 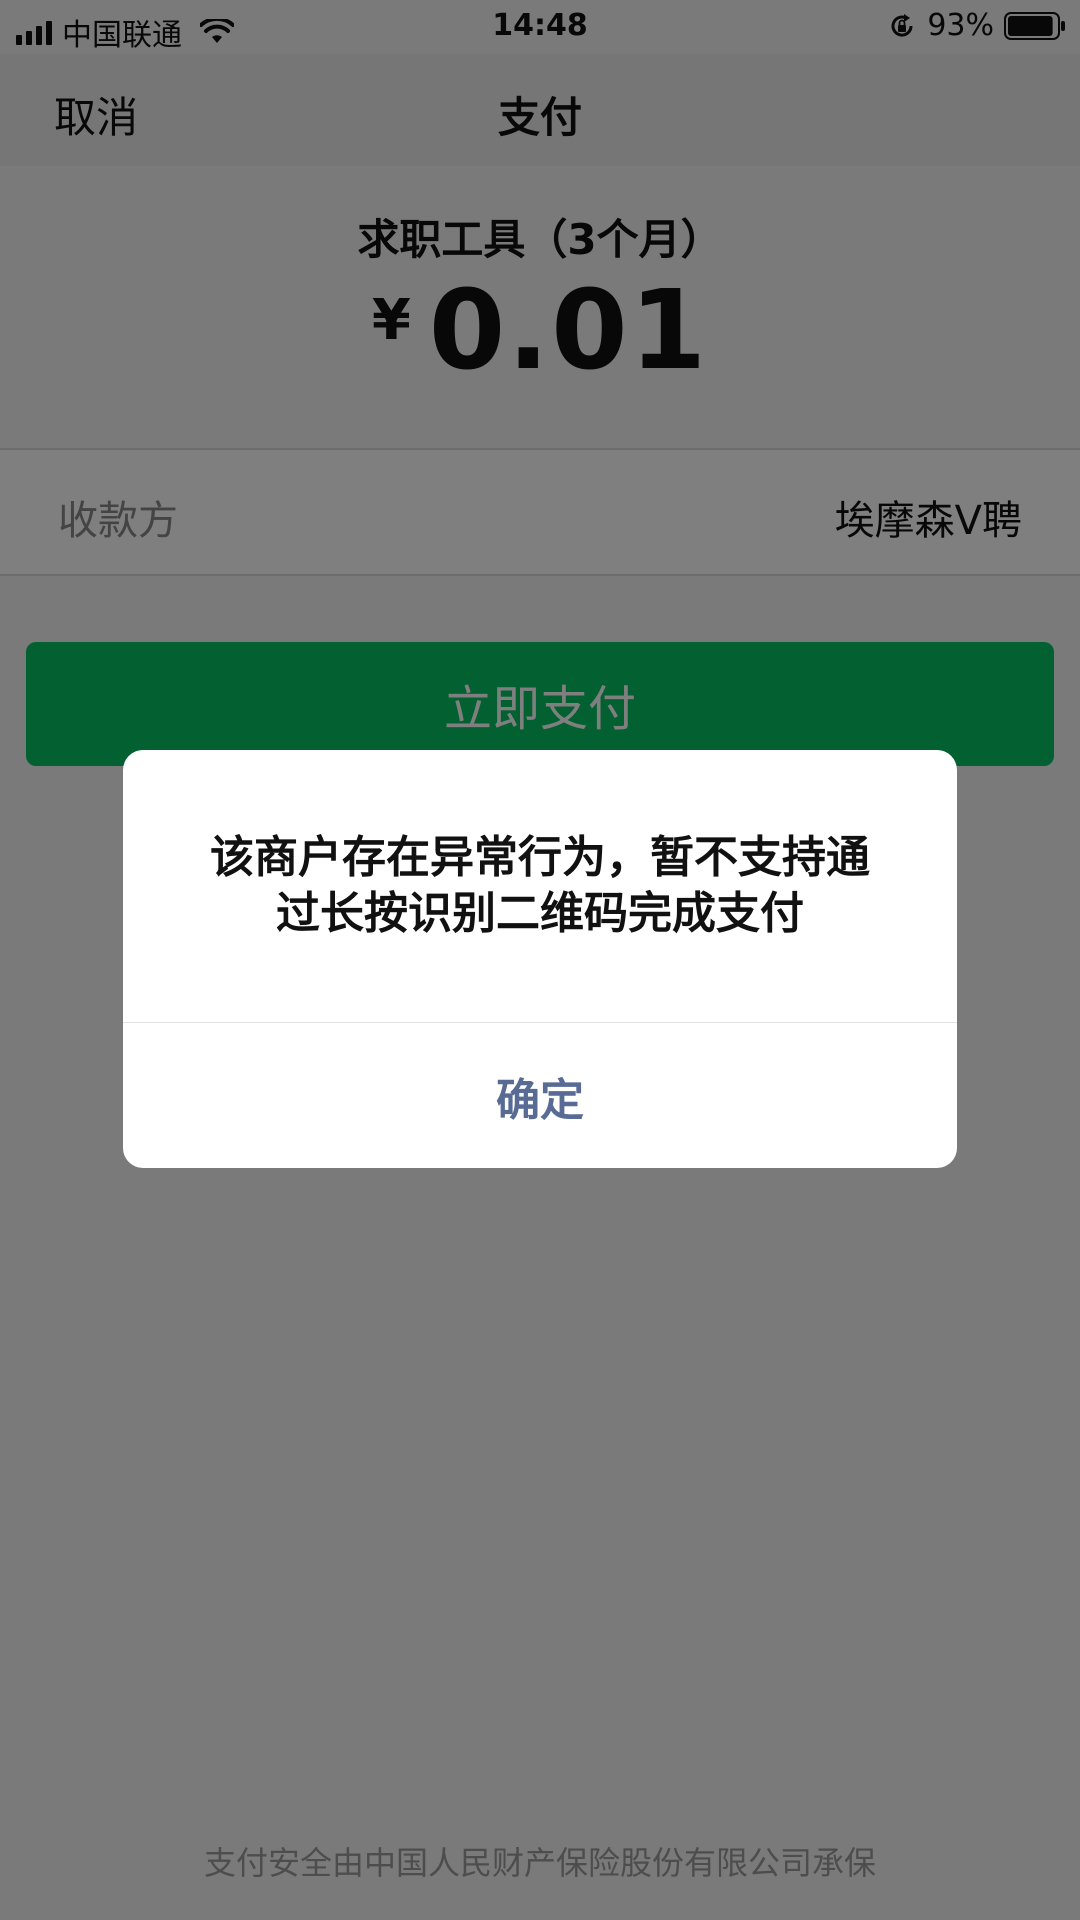 What do you see at coordinates (540, 886) in the screenshot?
I see `dialog-message: 该商户存在异常行为，暂不支持通 过长按识别二维码完成支付` at bounding box center [540, 886].